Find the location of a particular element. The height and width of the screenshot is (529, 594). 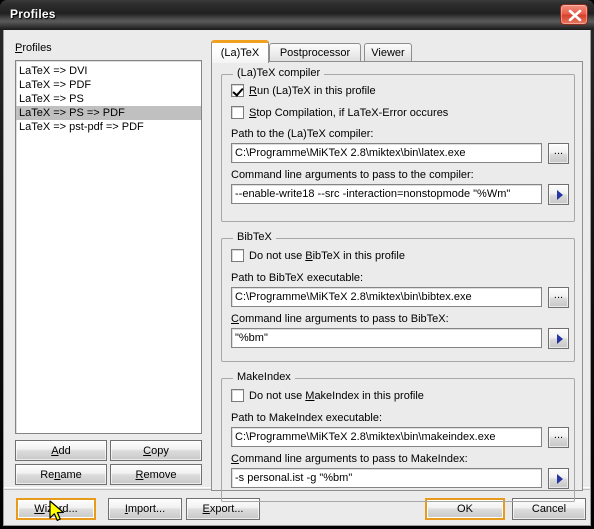

run-latex-checkbox-label: Run (La)TeX in this profile is located at coordinates (312, 90).